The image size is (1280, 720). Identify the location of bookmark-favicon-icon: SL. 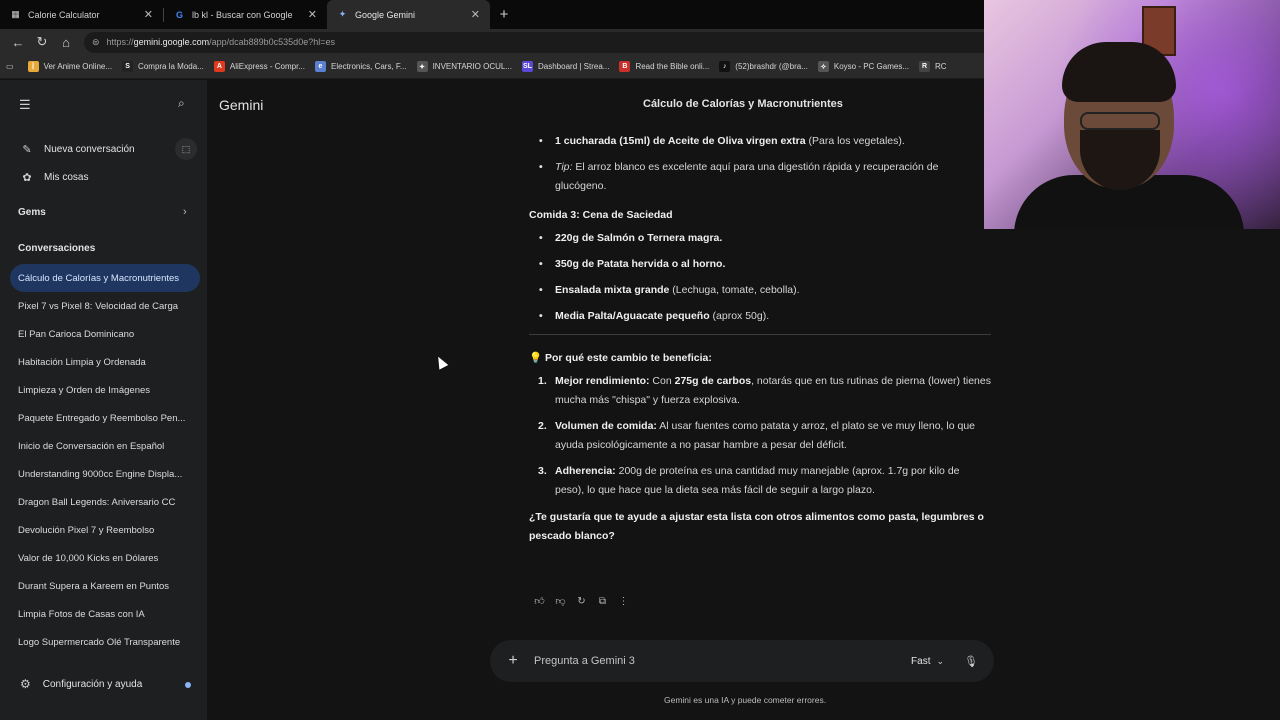
(527, 66).